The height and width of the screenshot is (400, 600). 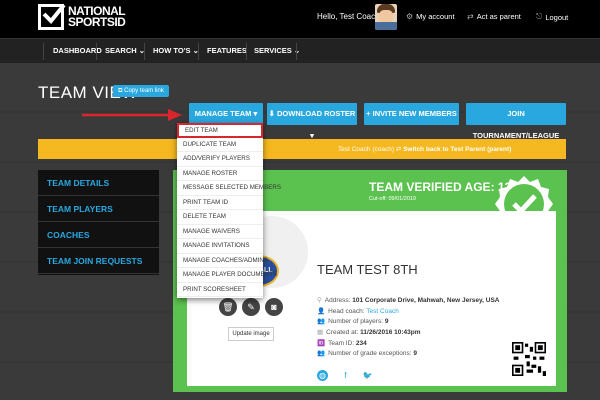 I want to click on copy-team-link-button: ⧉ Copy team link, so click(x=141, y=91).